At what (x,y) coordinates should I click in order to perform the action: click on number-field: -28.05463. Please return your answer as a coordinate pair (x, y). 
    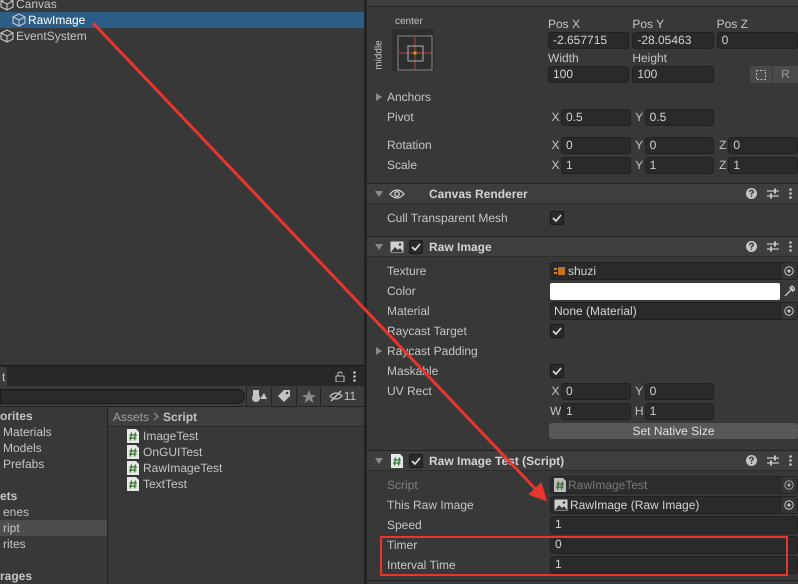
    Looking at the image, I should click on (673, 40).